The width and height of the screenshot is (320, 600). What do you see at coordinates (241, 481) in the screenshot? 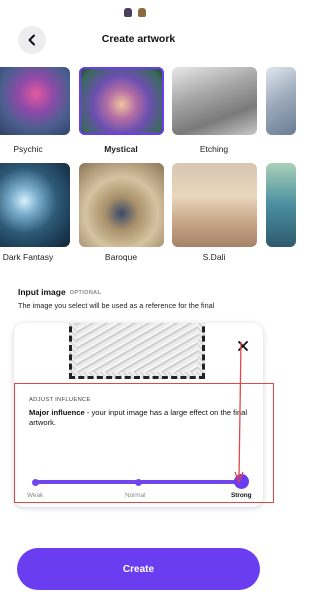
I see `influence-slider-thumb` at bounding box center [241, 481].